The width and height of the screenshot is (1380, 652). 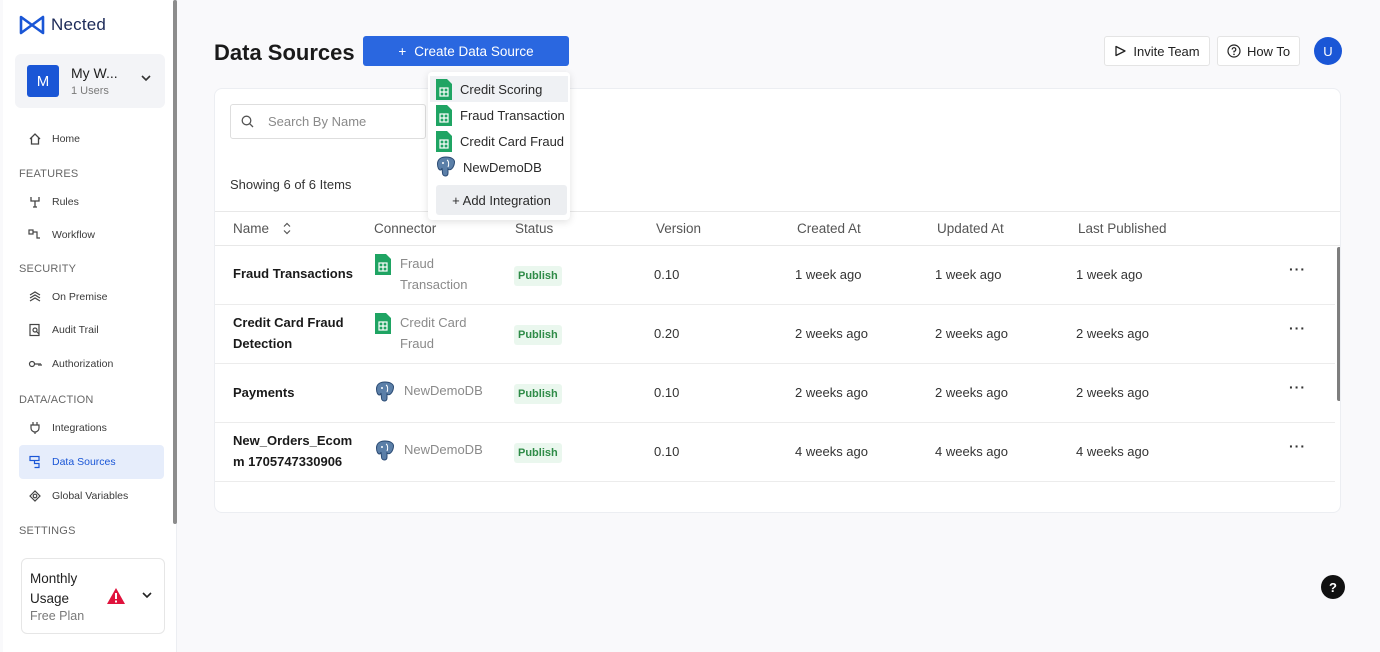 I want to click on dropdown-item-fraud-transaction: Fraud Transaction, so click(x=499, y=115).